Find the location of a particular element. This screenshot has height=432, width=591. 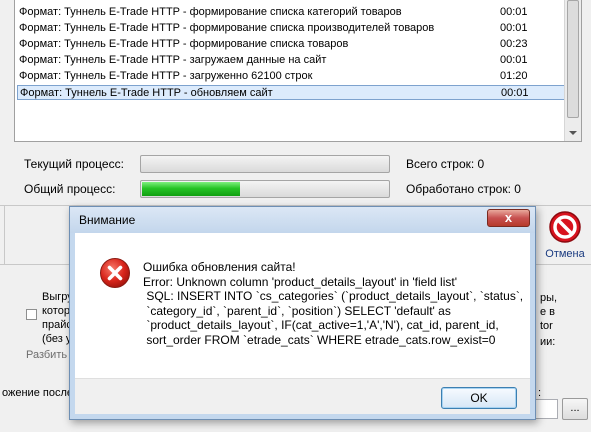

total-process-label: Общий процесс: is located at coordinates (70, 189).